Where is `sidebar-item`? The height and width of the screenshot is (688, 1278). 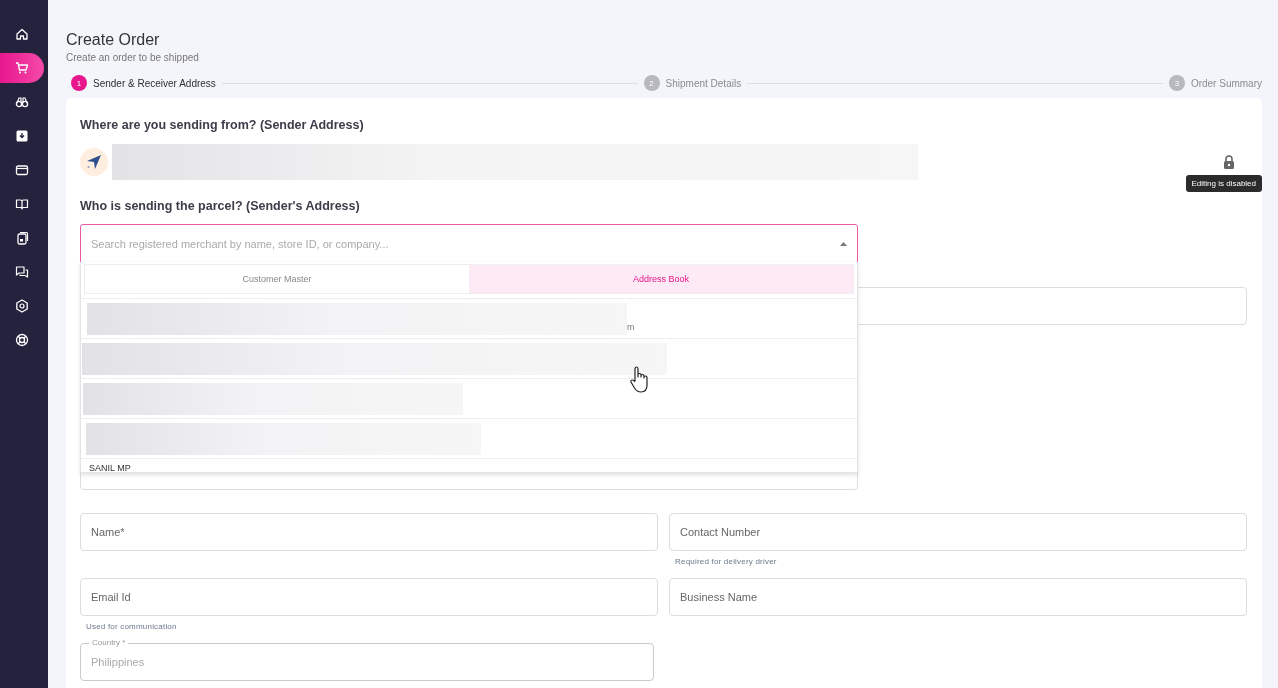 sidebar-item is located at coordinates (22, 68).